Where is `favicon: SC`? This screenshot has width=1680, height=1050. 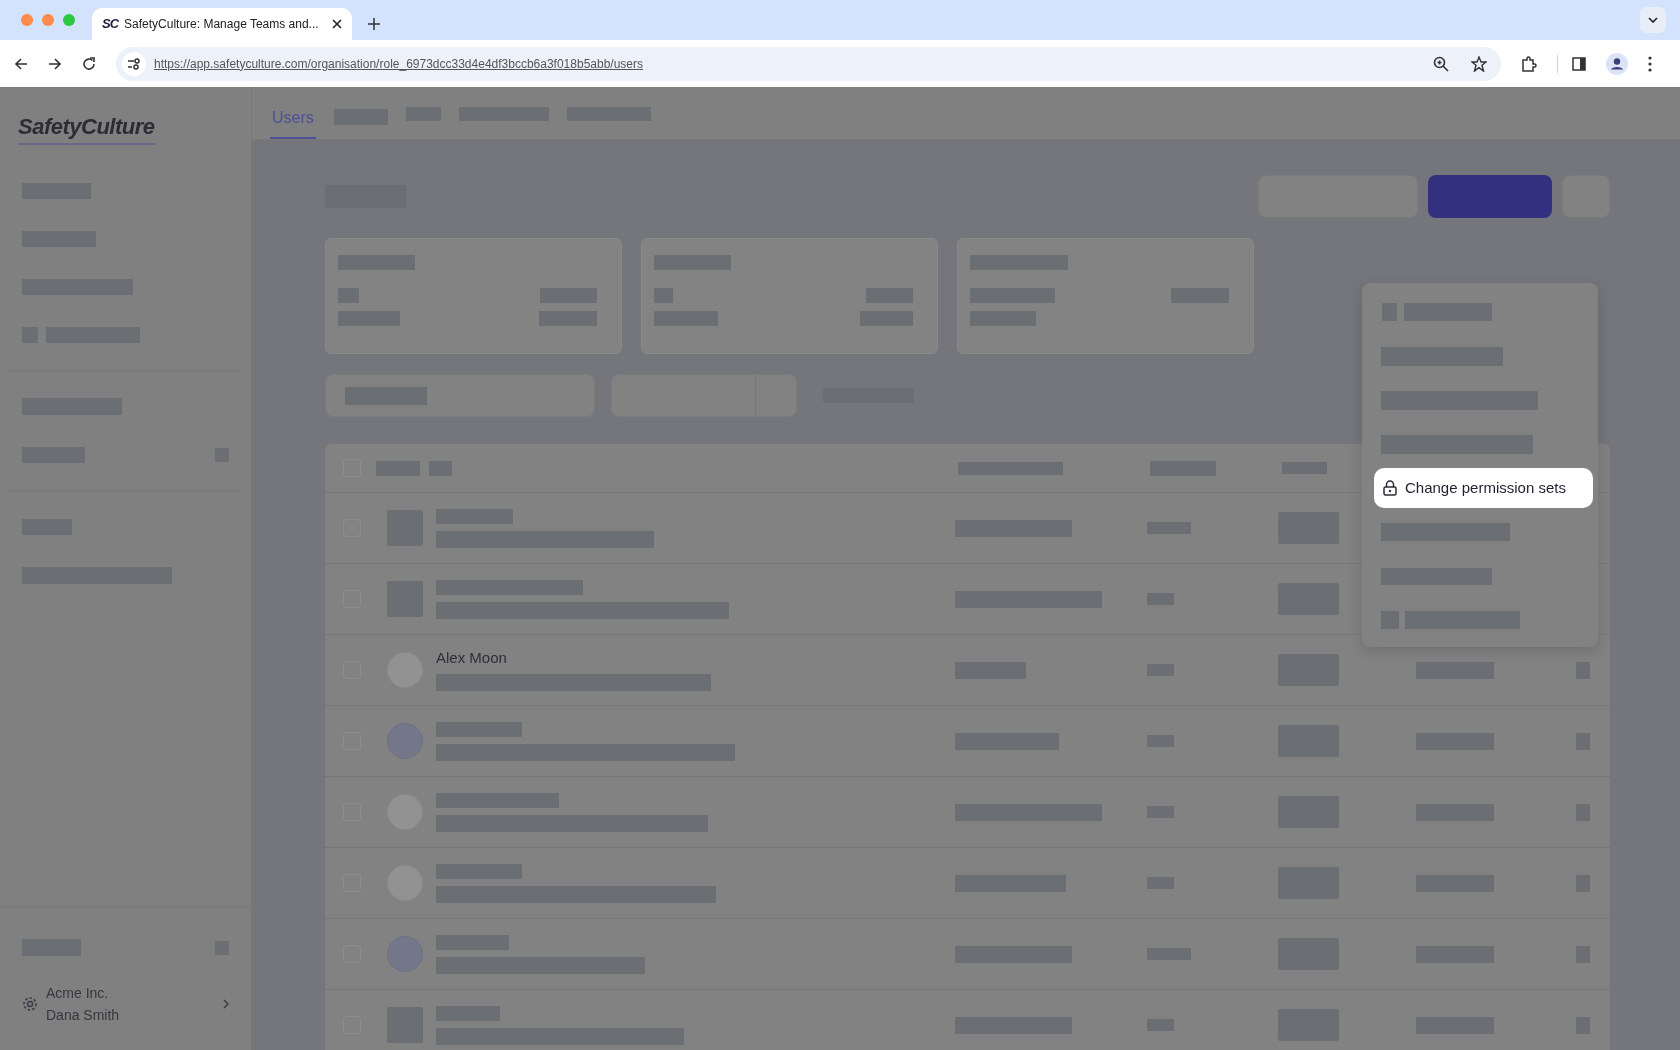
favicon: SC is located at coordinates (110, 24).